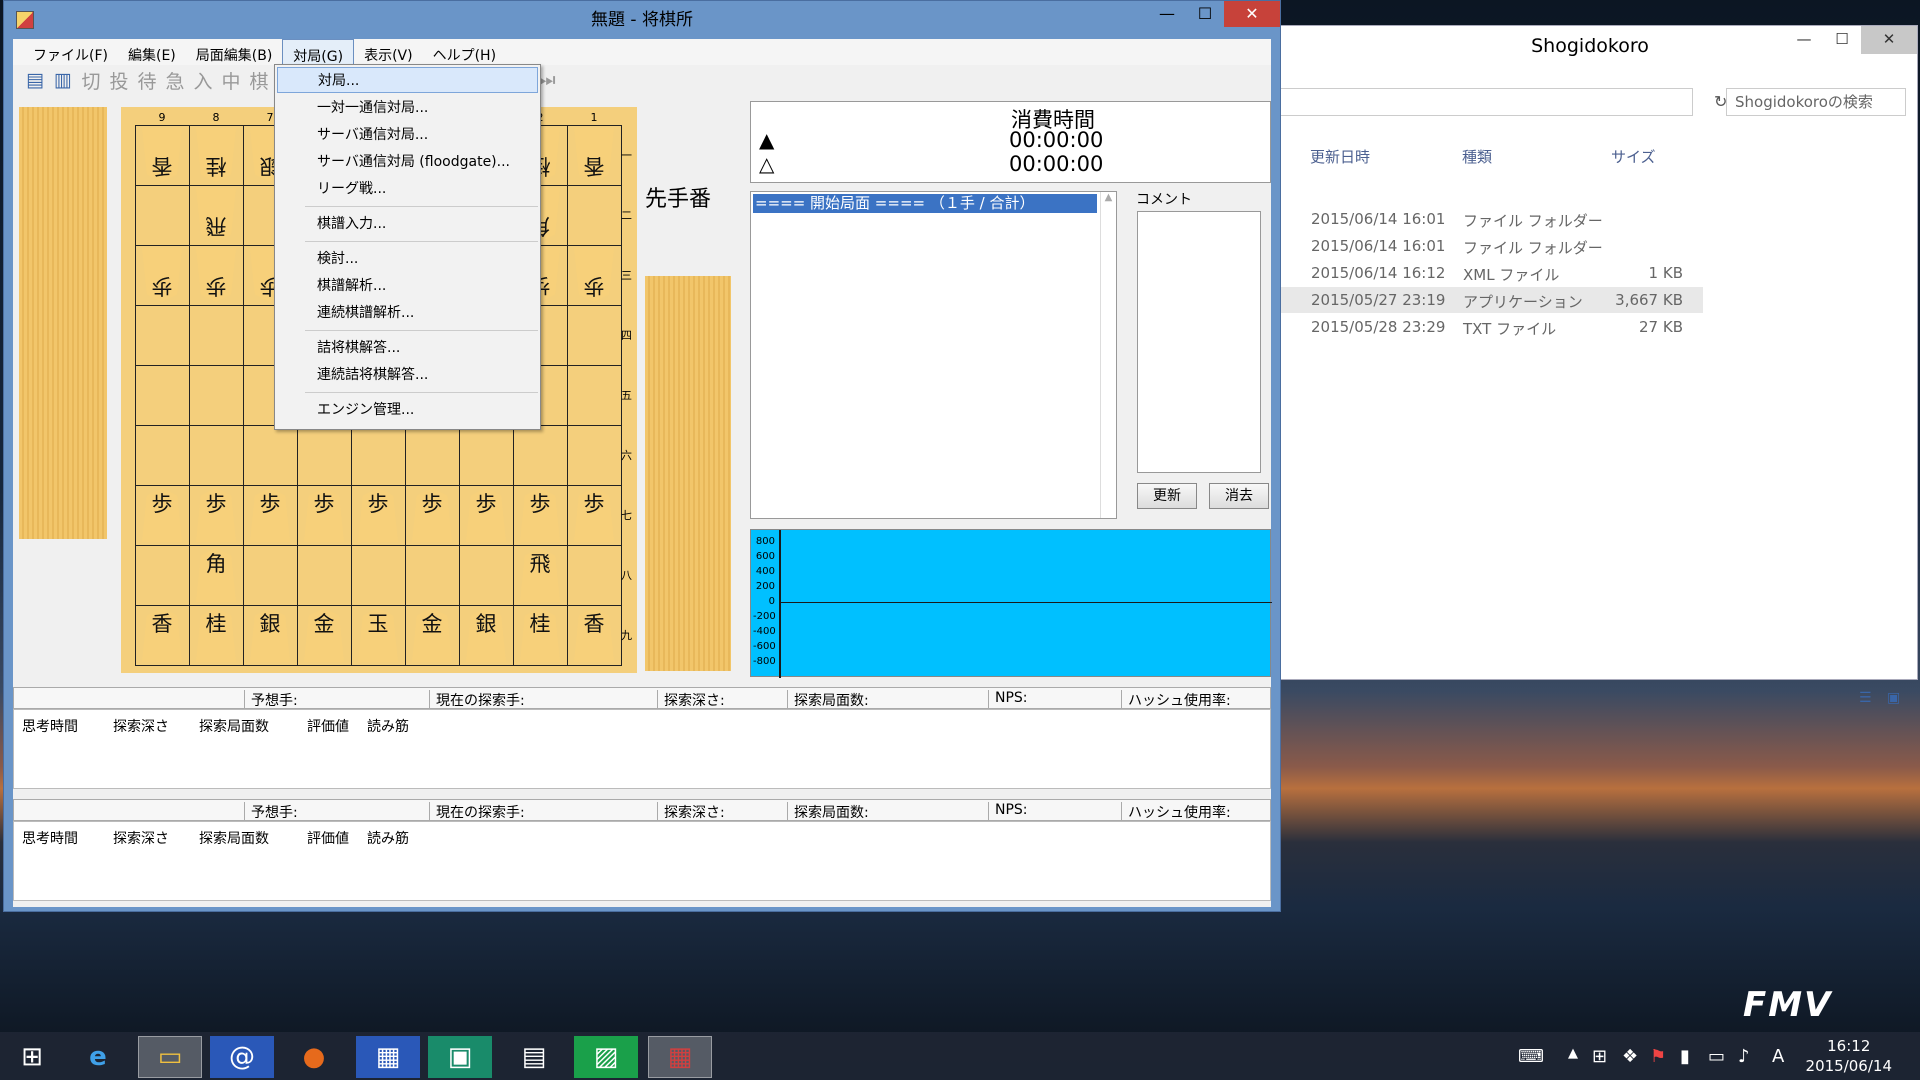  I want to click on sente-piece: 角, so click(216, 575).